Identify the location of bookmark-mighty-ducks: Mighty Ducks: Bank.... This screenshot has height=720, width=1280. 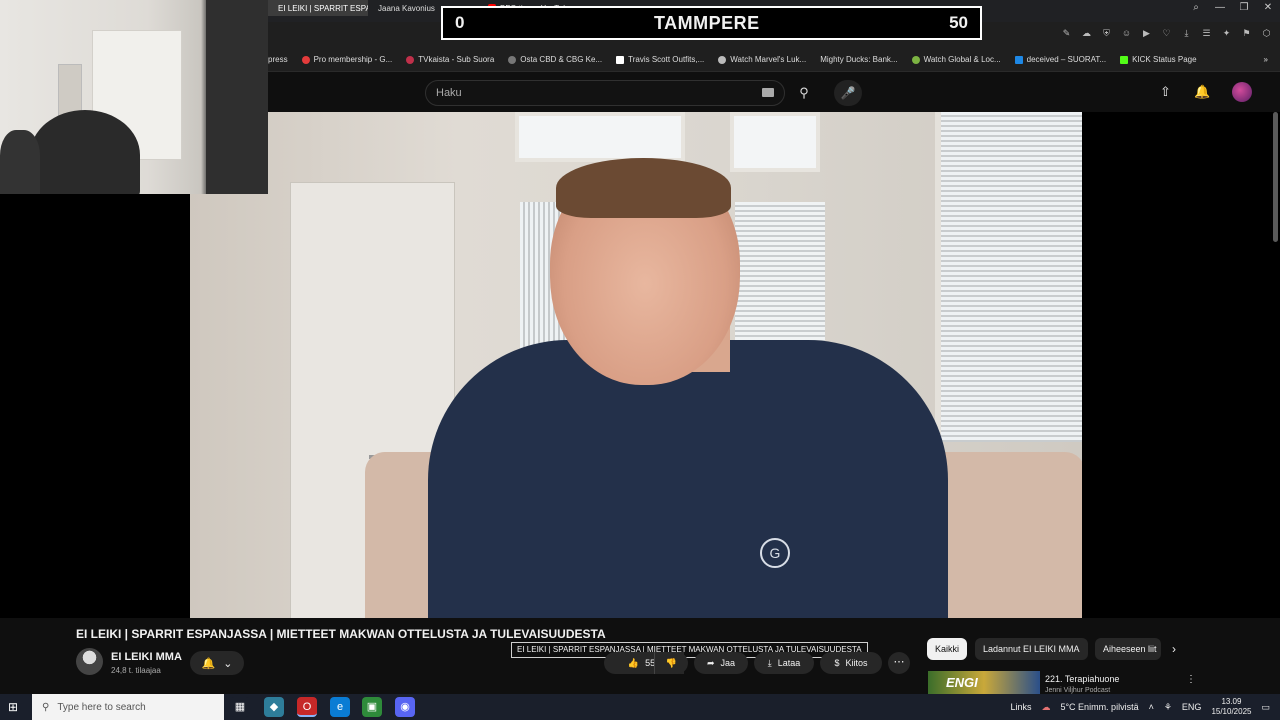
(858, 59).